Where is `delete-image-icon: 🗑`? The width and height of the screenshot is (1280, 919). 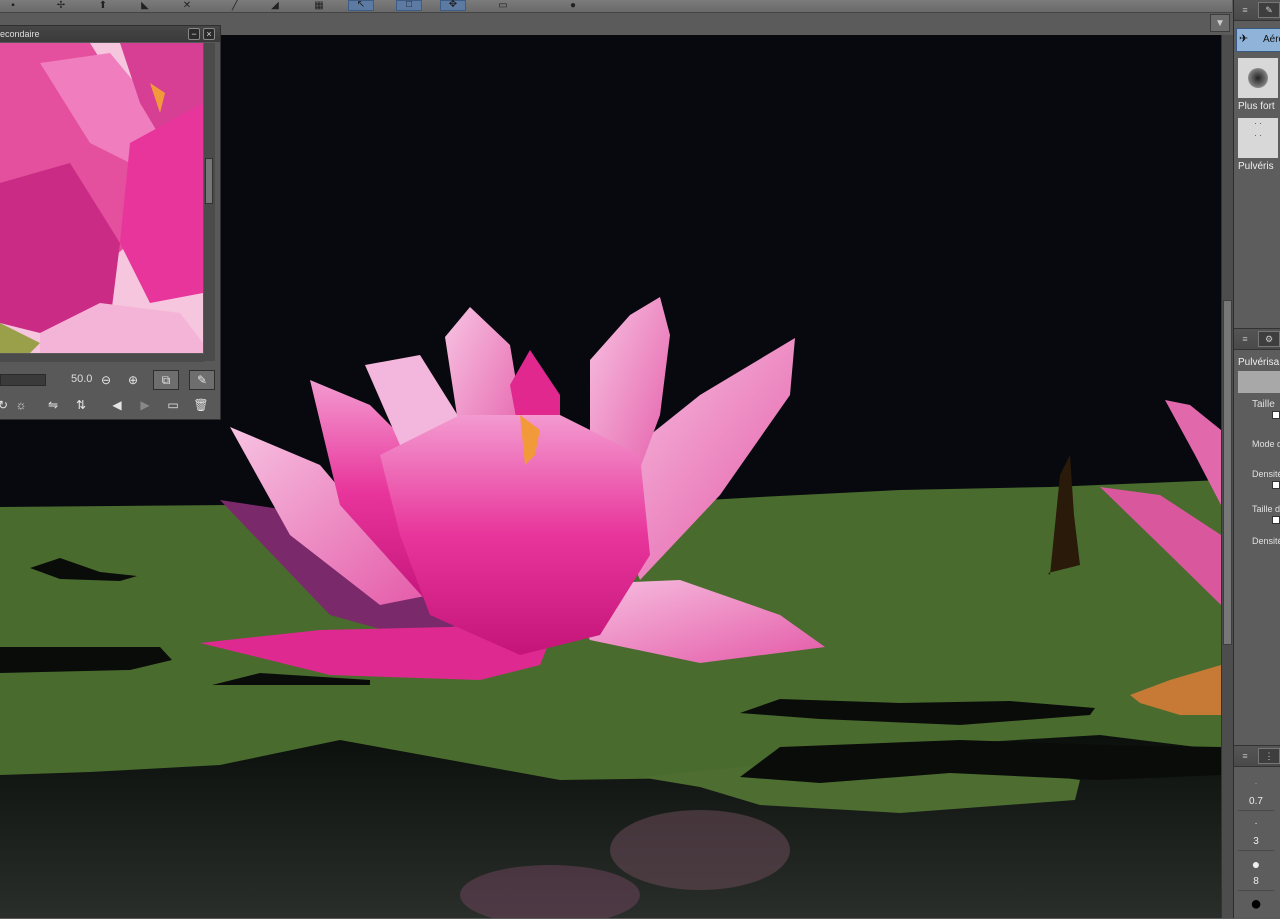 delete-image-icon: 🗑 is located at coordinates (201, 405).